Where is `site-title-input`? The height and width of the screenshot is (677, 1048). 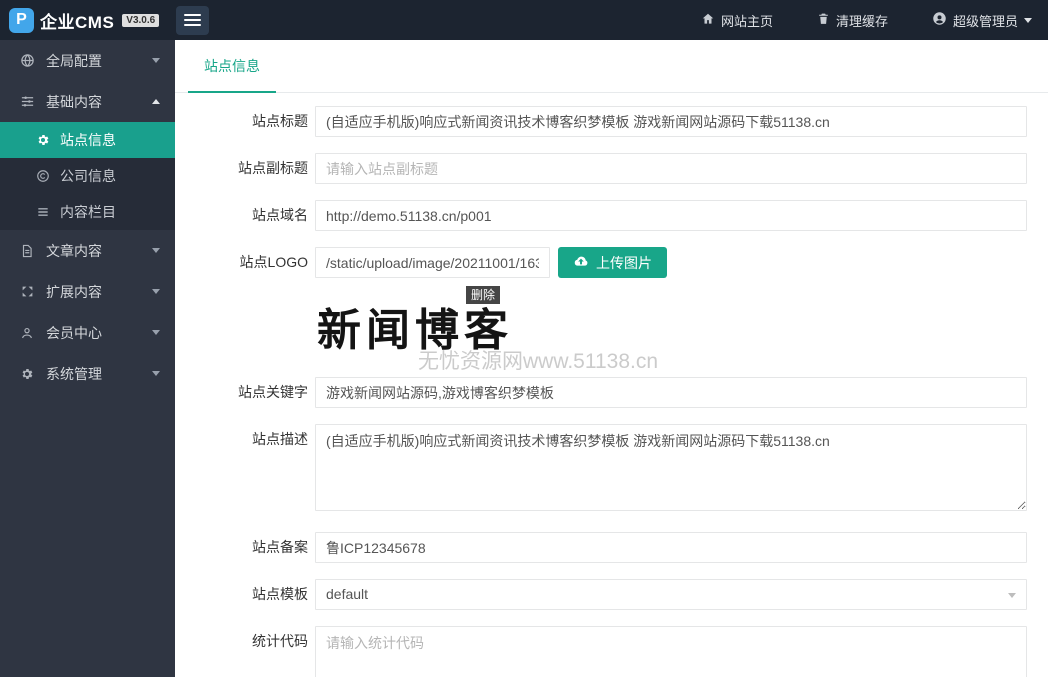 site-title-input is located at coordinates (671, 121).